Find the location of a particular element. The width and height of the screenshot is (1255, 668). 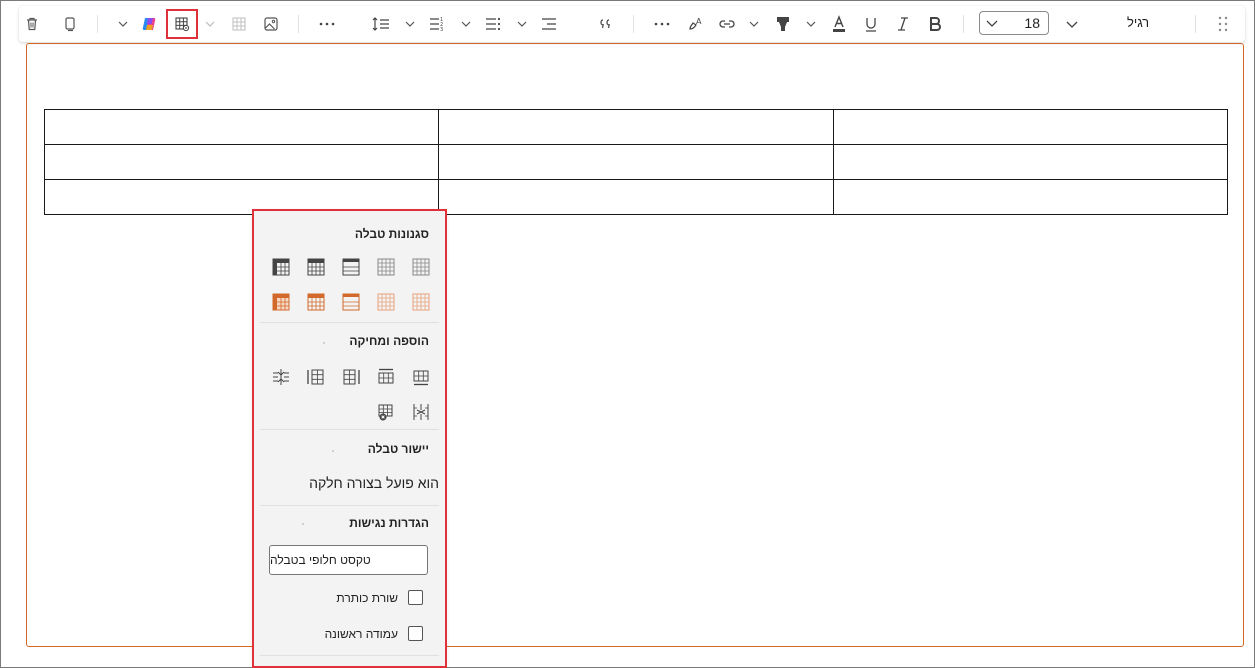

table-style-orange-3-icon is located at coordinates (351, 302).